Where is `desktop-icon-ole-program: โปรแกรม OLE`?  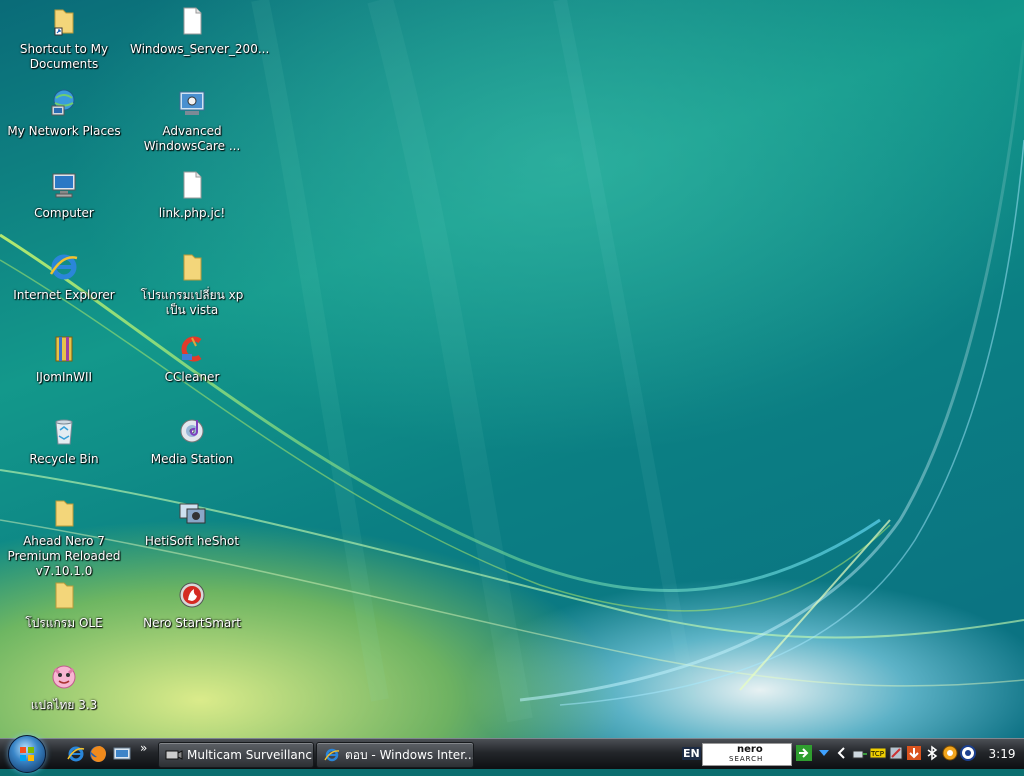 desktop-icon-ole-program: โปรแกรม OLE is located at coordinates (64, 604).